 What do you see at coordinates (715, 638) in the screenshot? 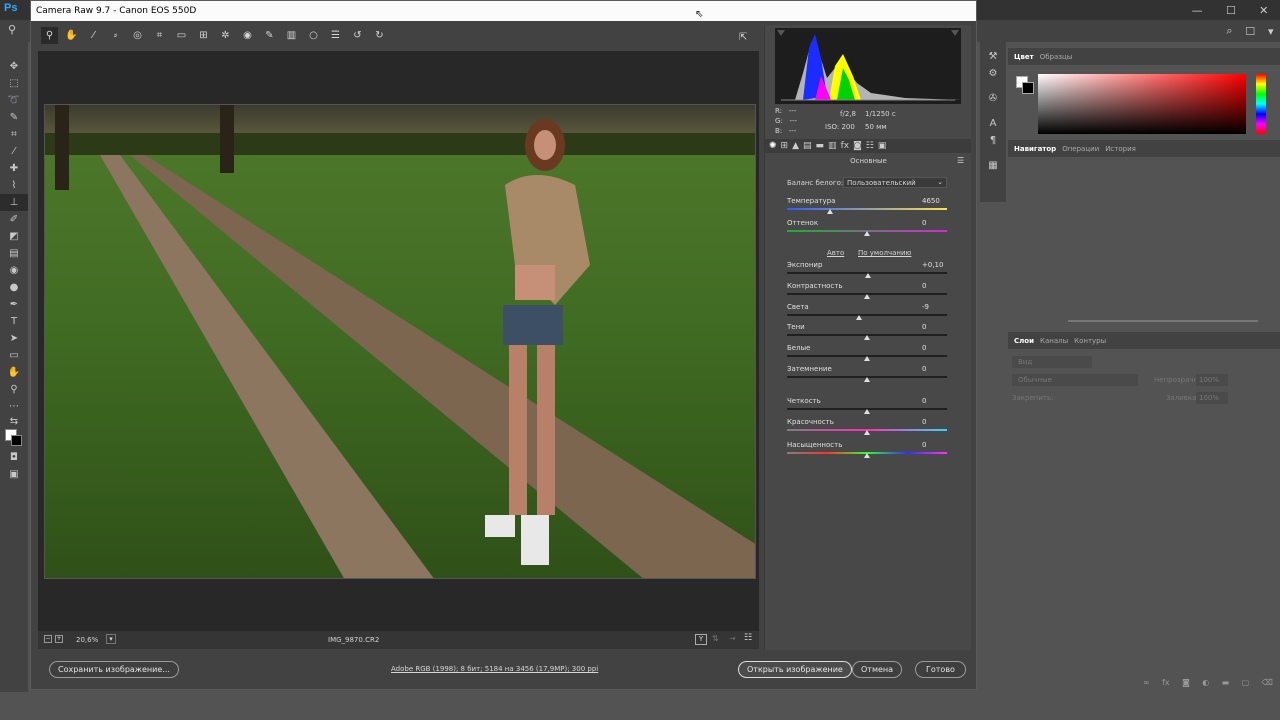
I see `swap-before-after-icon: ⇅` at bounding box center [715, 638].